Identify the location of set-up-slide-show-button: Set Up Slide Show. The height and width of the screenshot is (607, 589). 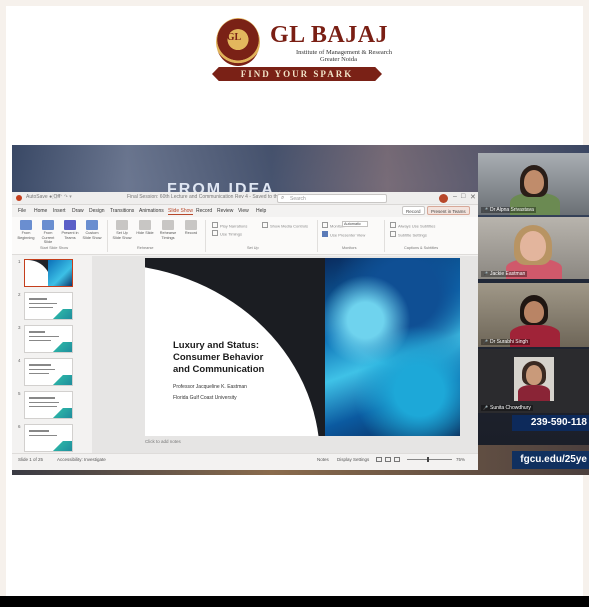
(122, 230).